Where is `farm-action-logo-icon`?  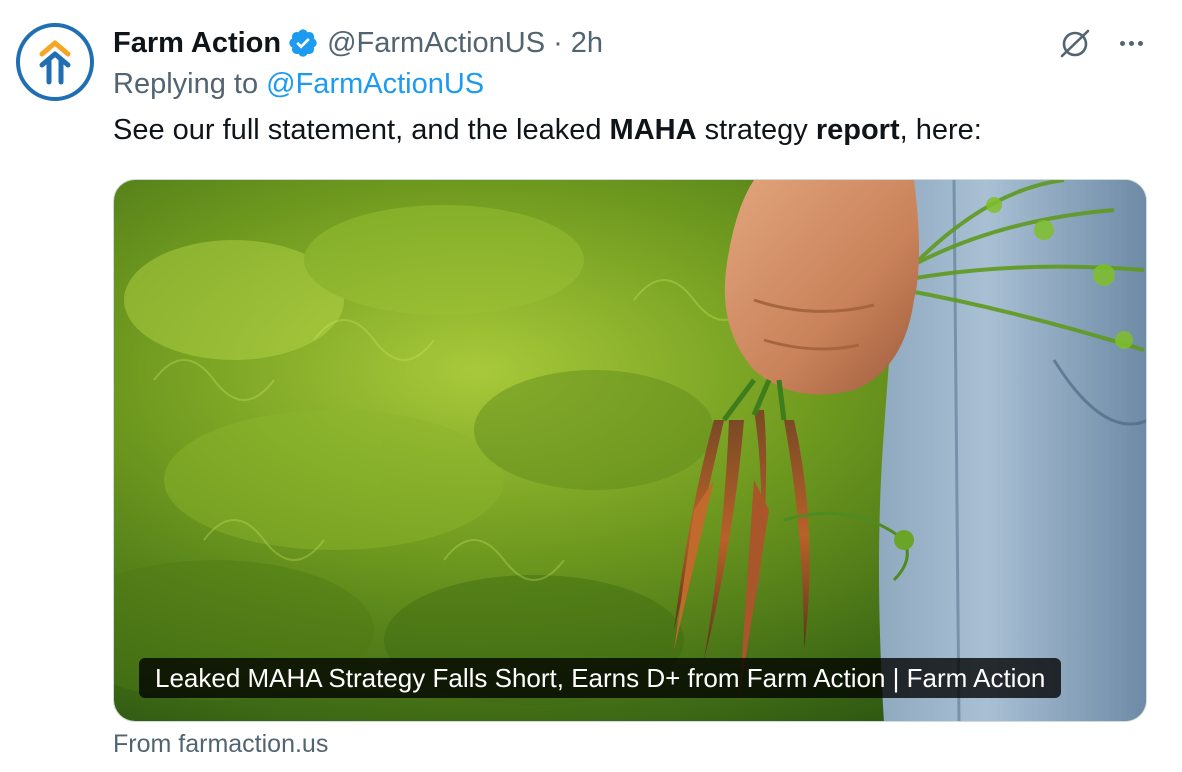 farm-action-logo-icon is located at coordinates (55, 62).